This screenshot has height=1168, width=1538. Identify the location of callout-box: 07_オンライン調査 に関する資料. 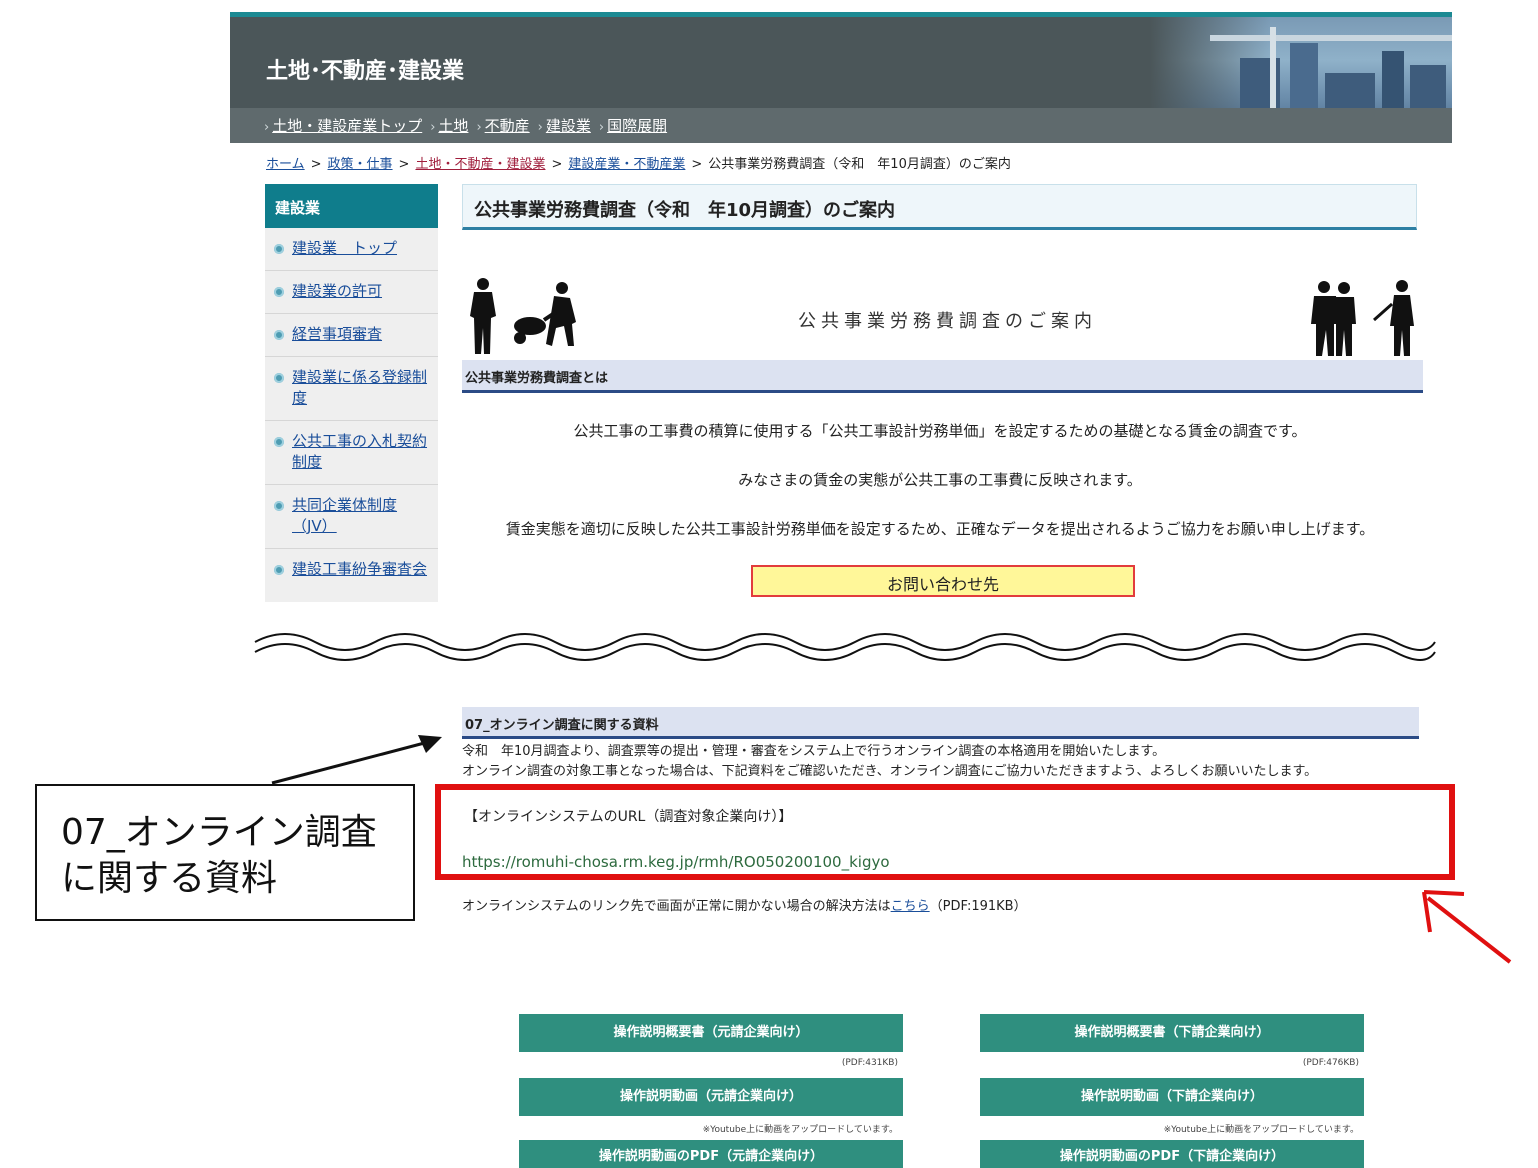
(225, 852).